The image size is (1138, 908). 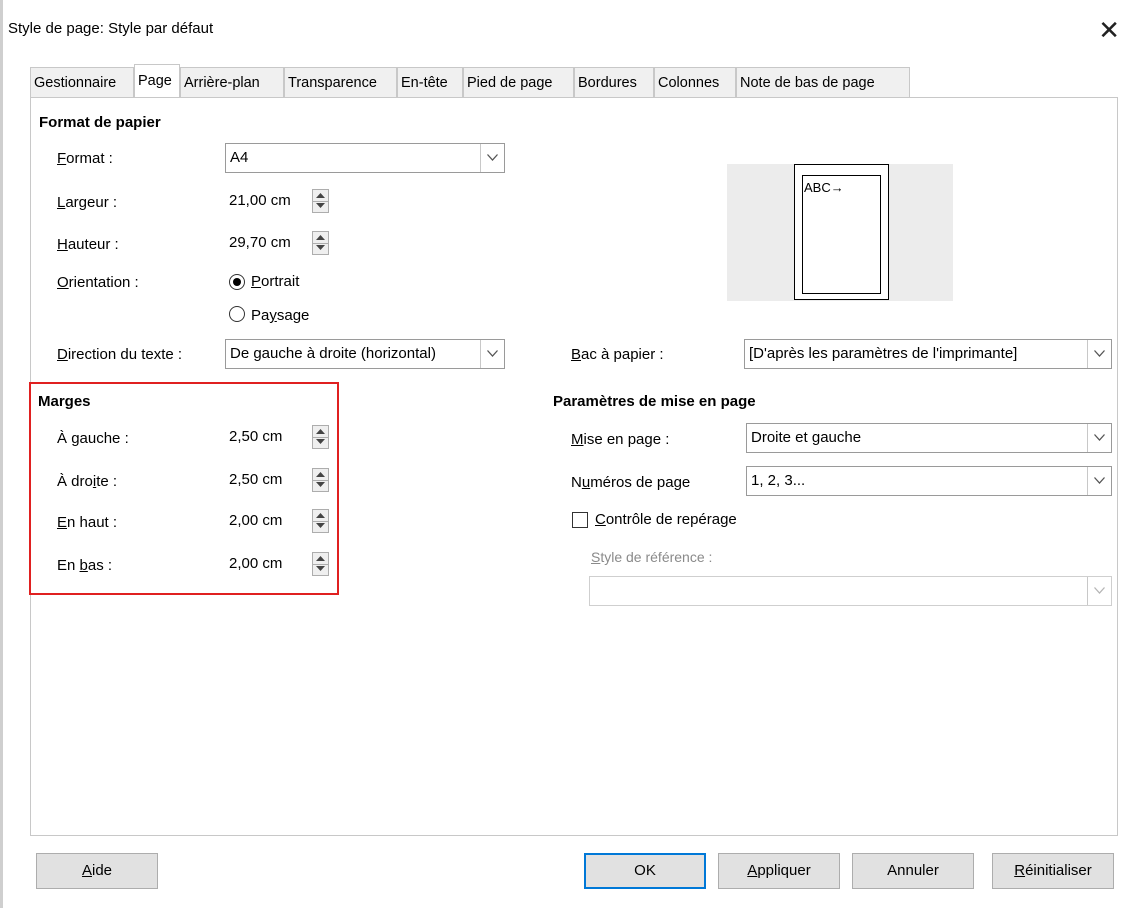 I want to click on format-value: A4, so click(x=239, y=157).